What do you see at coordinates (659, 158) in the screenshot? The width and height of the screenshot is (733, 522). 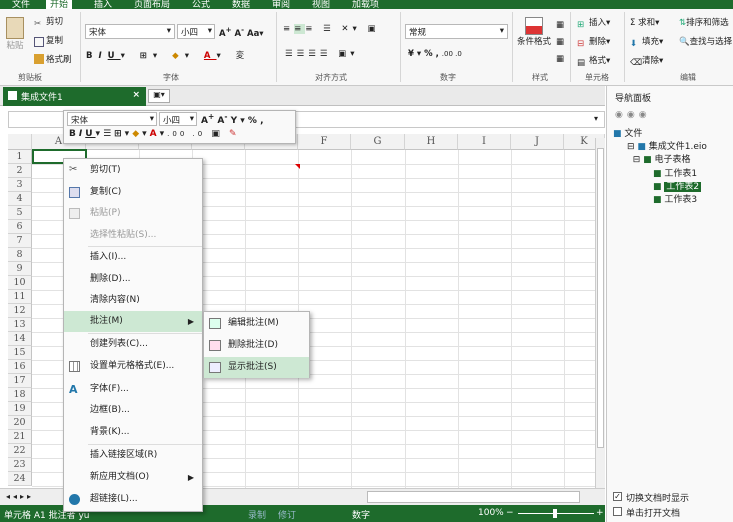 I see `tree-spreadsheet: ⊟ ■ 电子表格` at bounding box center [659, 158].